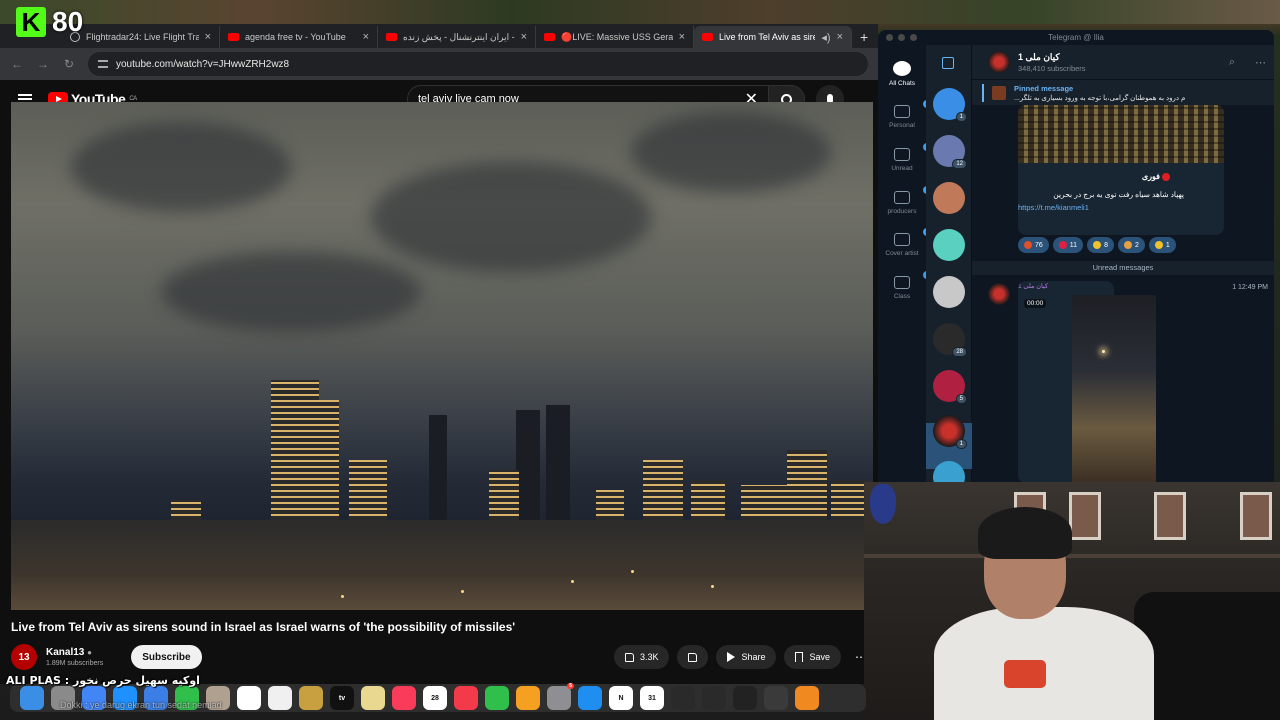 The image size is (1280, 720). What do you see at coordinates (950, 432) in the screenshot?
I see `chat-avatar-kian-meli: 1` at bounding box center [950, 432].